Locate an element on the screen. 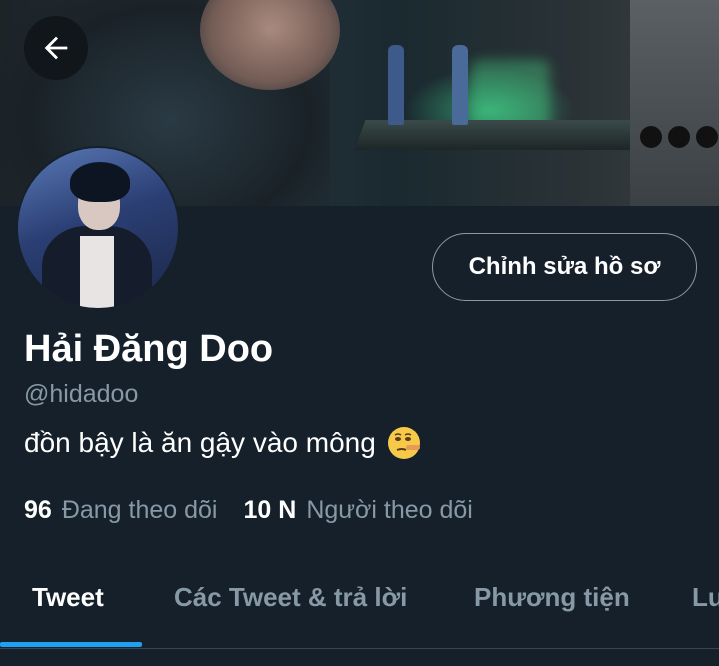  tab-media: Phương tiện is located at coordinates (552, 597).